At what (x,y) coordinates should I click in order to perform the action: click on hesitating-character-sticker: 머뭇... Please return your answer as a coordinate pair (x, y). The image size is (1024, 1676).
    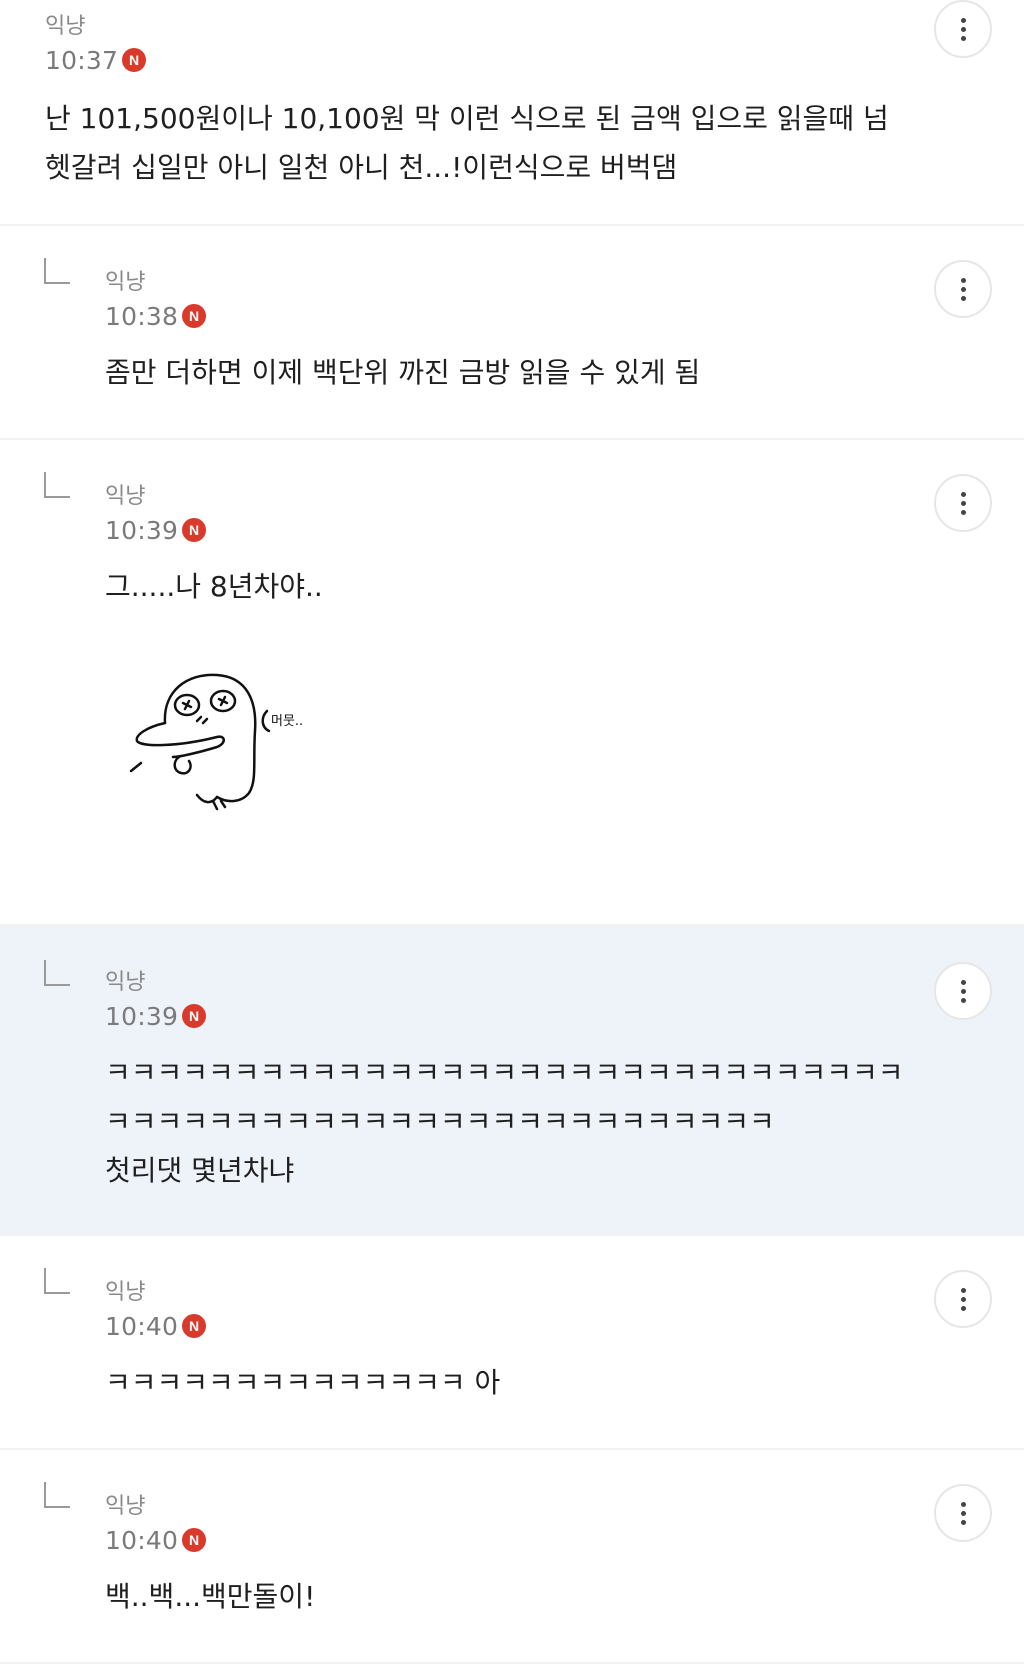
    Looking at the image, I should click on (216, 742).